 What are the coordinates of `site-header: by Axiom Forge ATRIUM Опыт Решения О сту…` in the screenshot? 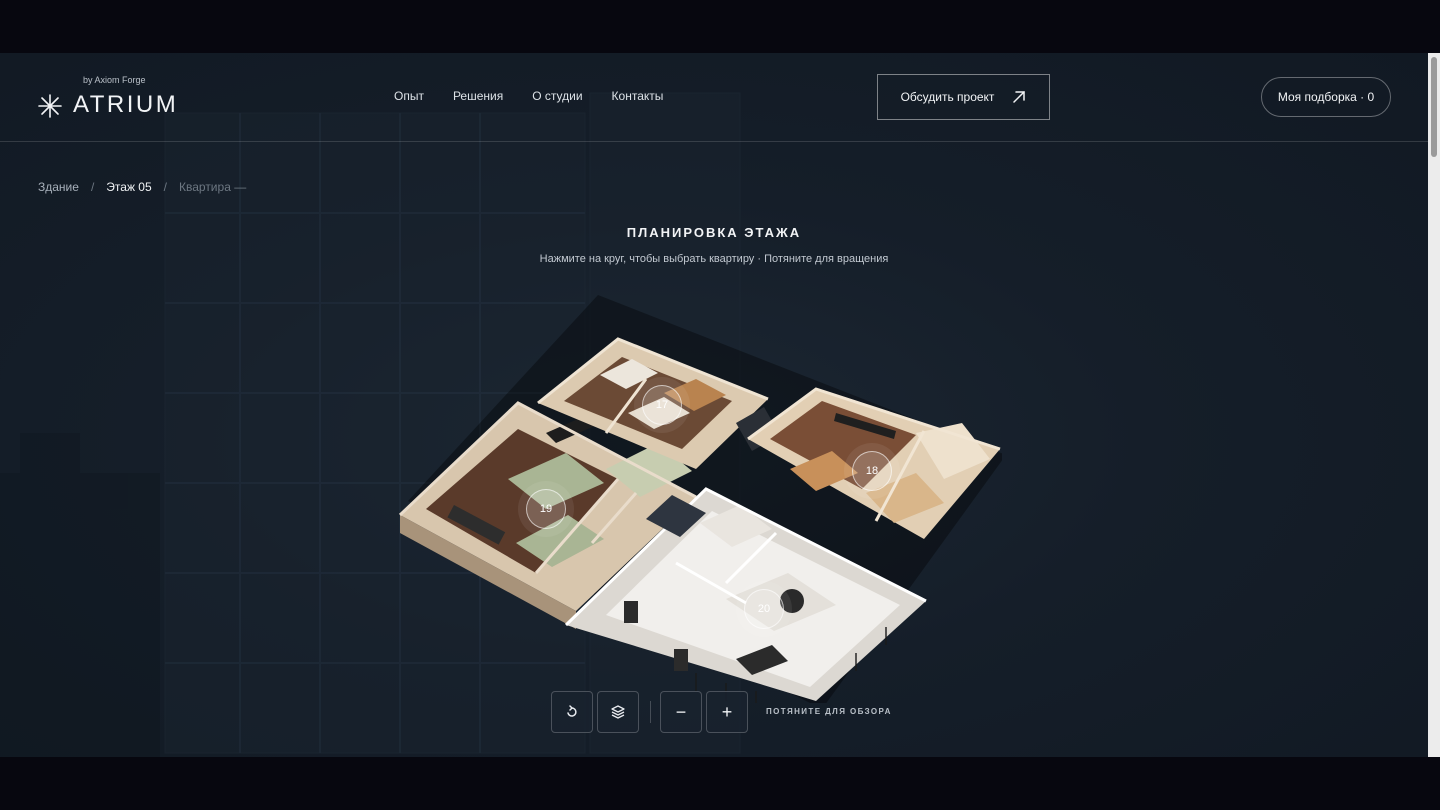 It's located at (714, 97).